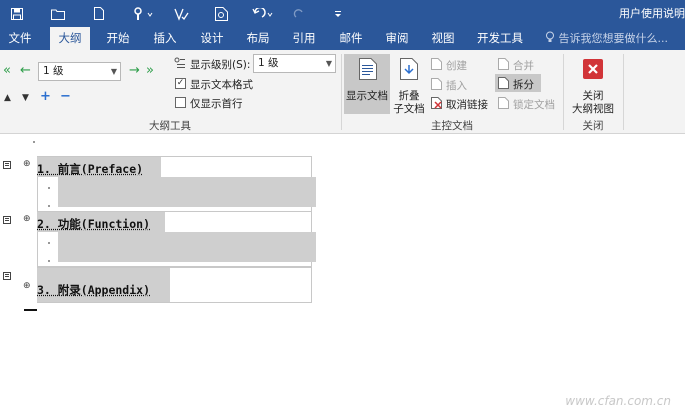  What do you see at coordinates (30, 310) in the screenshot?
I see `text-cursor` at bounding box center [30, 310].